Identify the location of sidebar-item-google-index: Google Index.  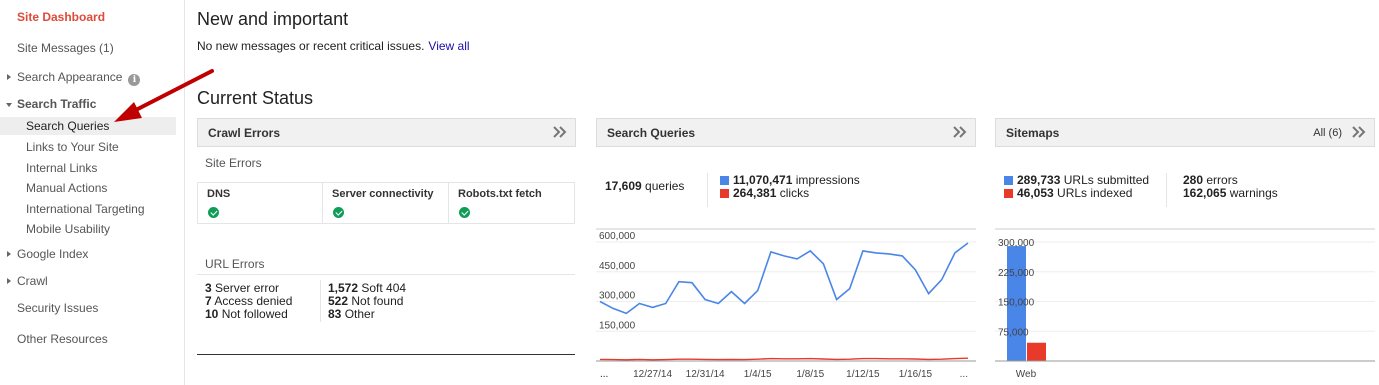
(88, 254).